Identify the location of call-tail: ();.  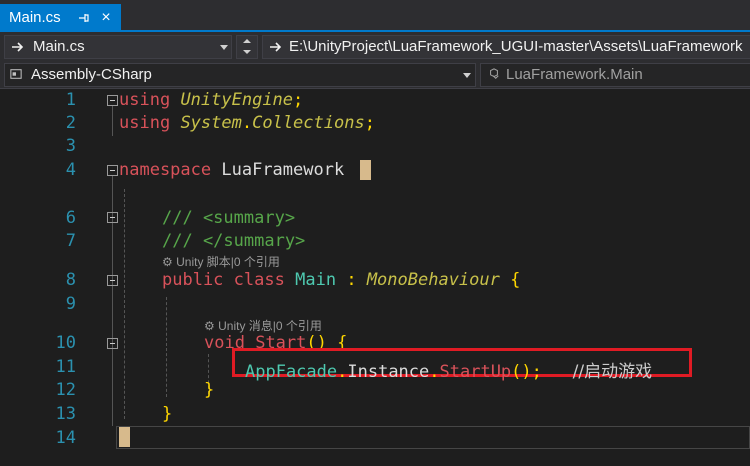
(526, 372).